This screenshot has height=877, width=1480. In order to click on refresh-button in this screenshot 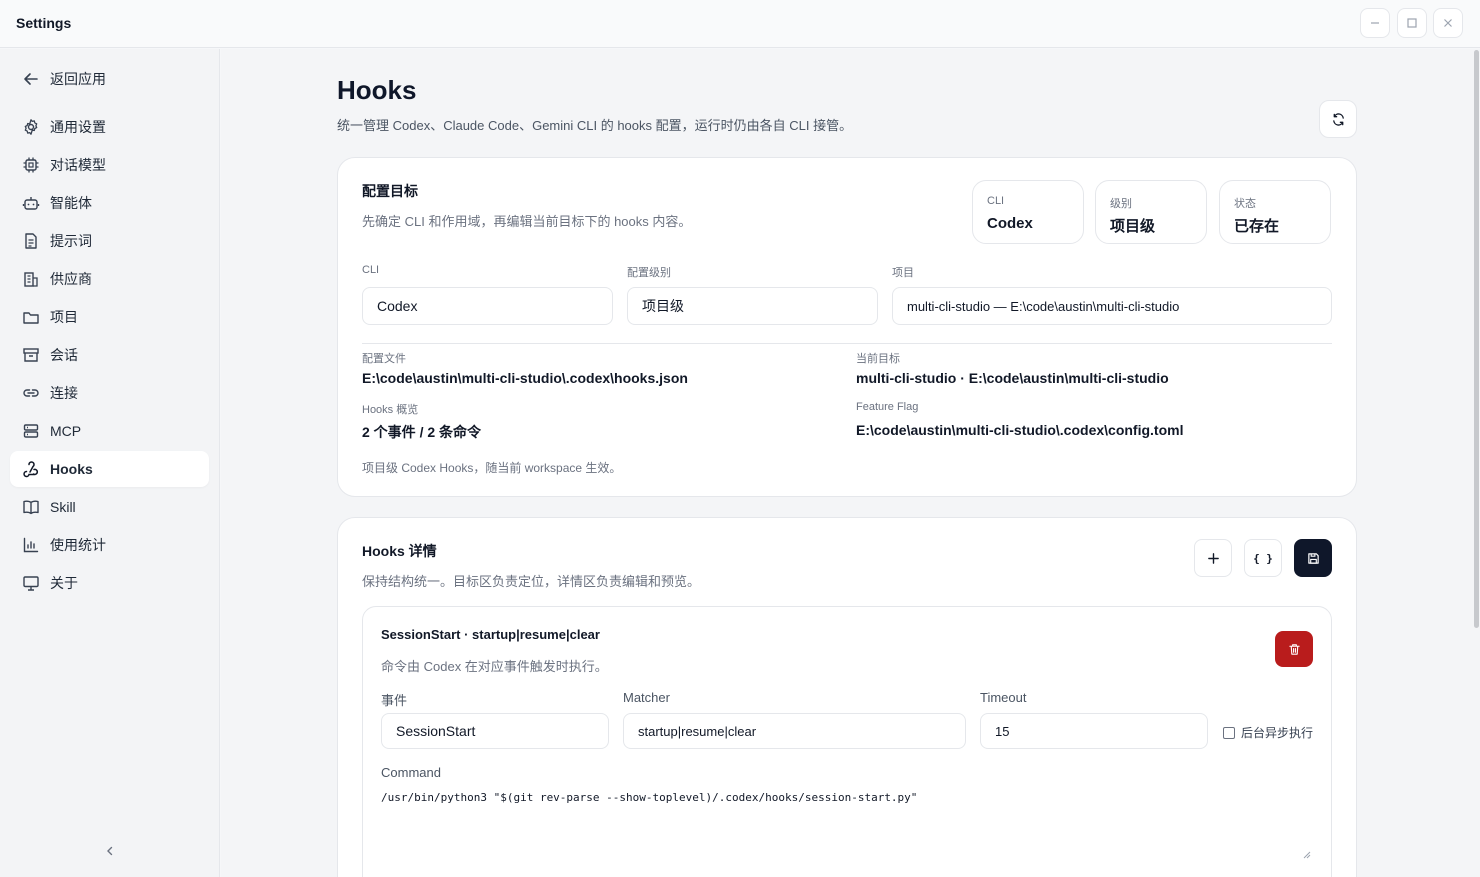, I will do `click(1338, 119)`.